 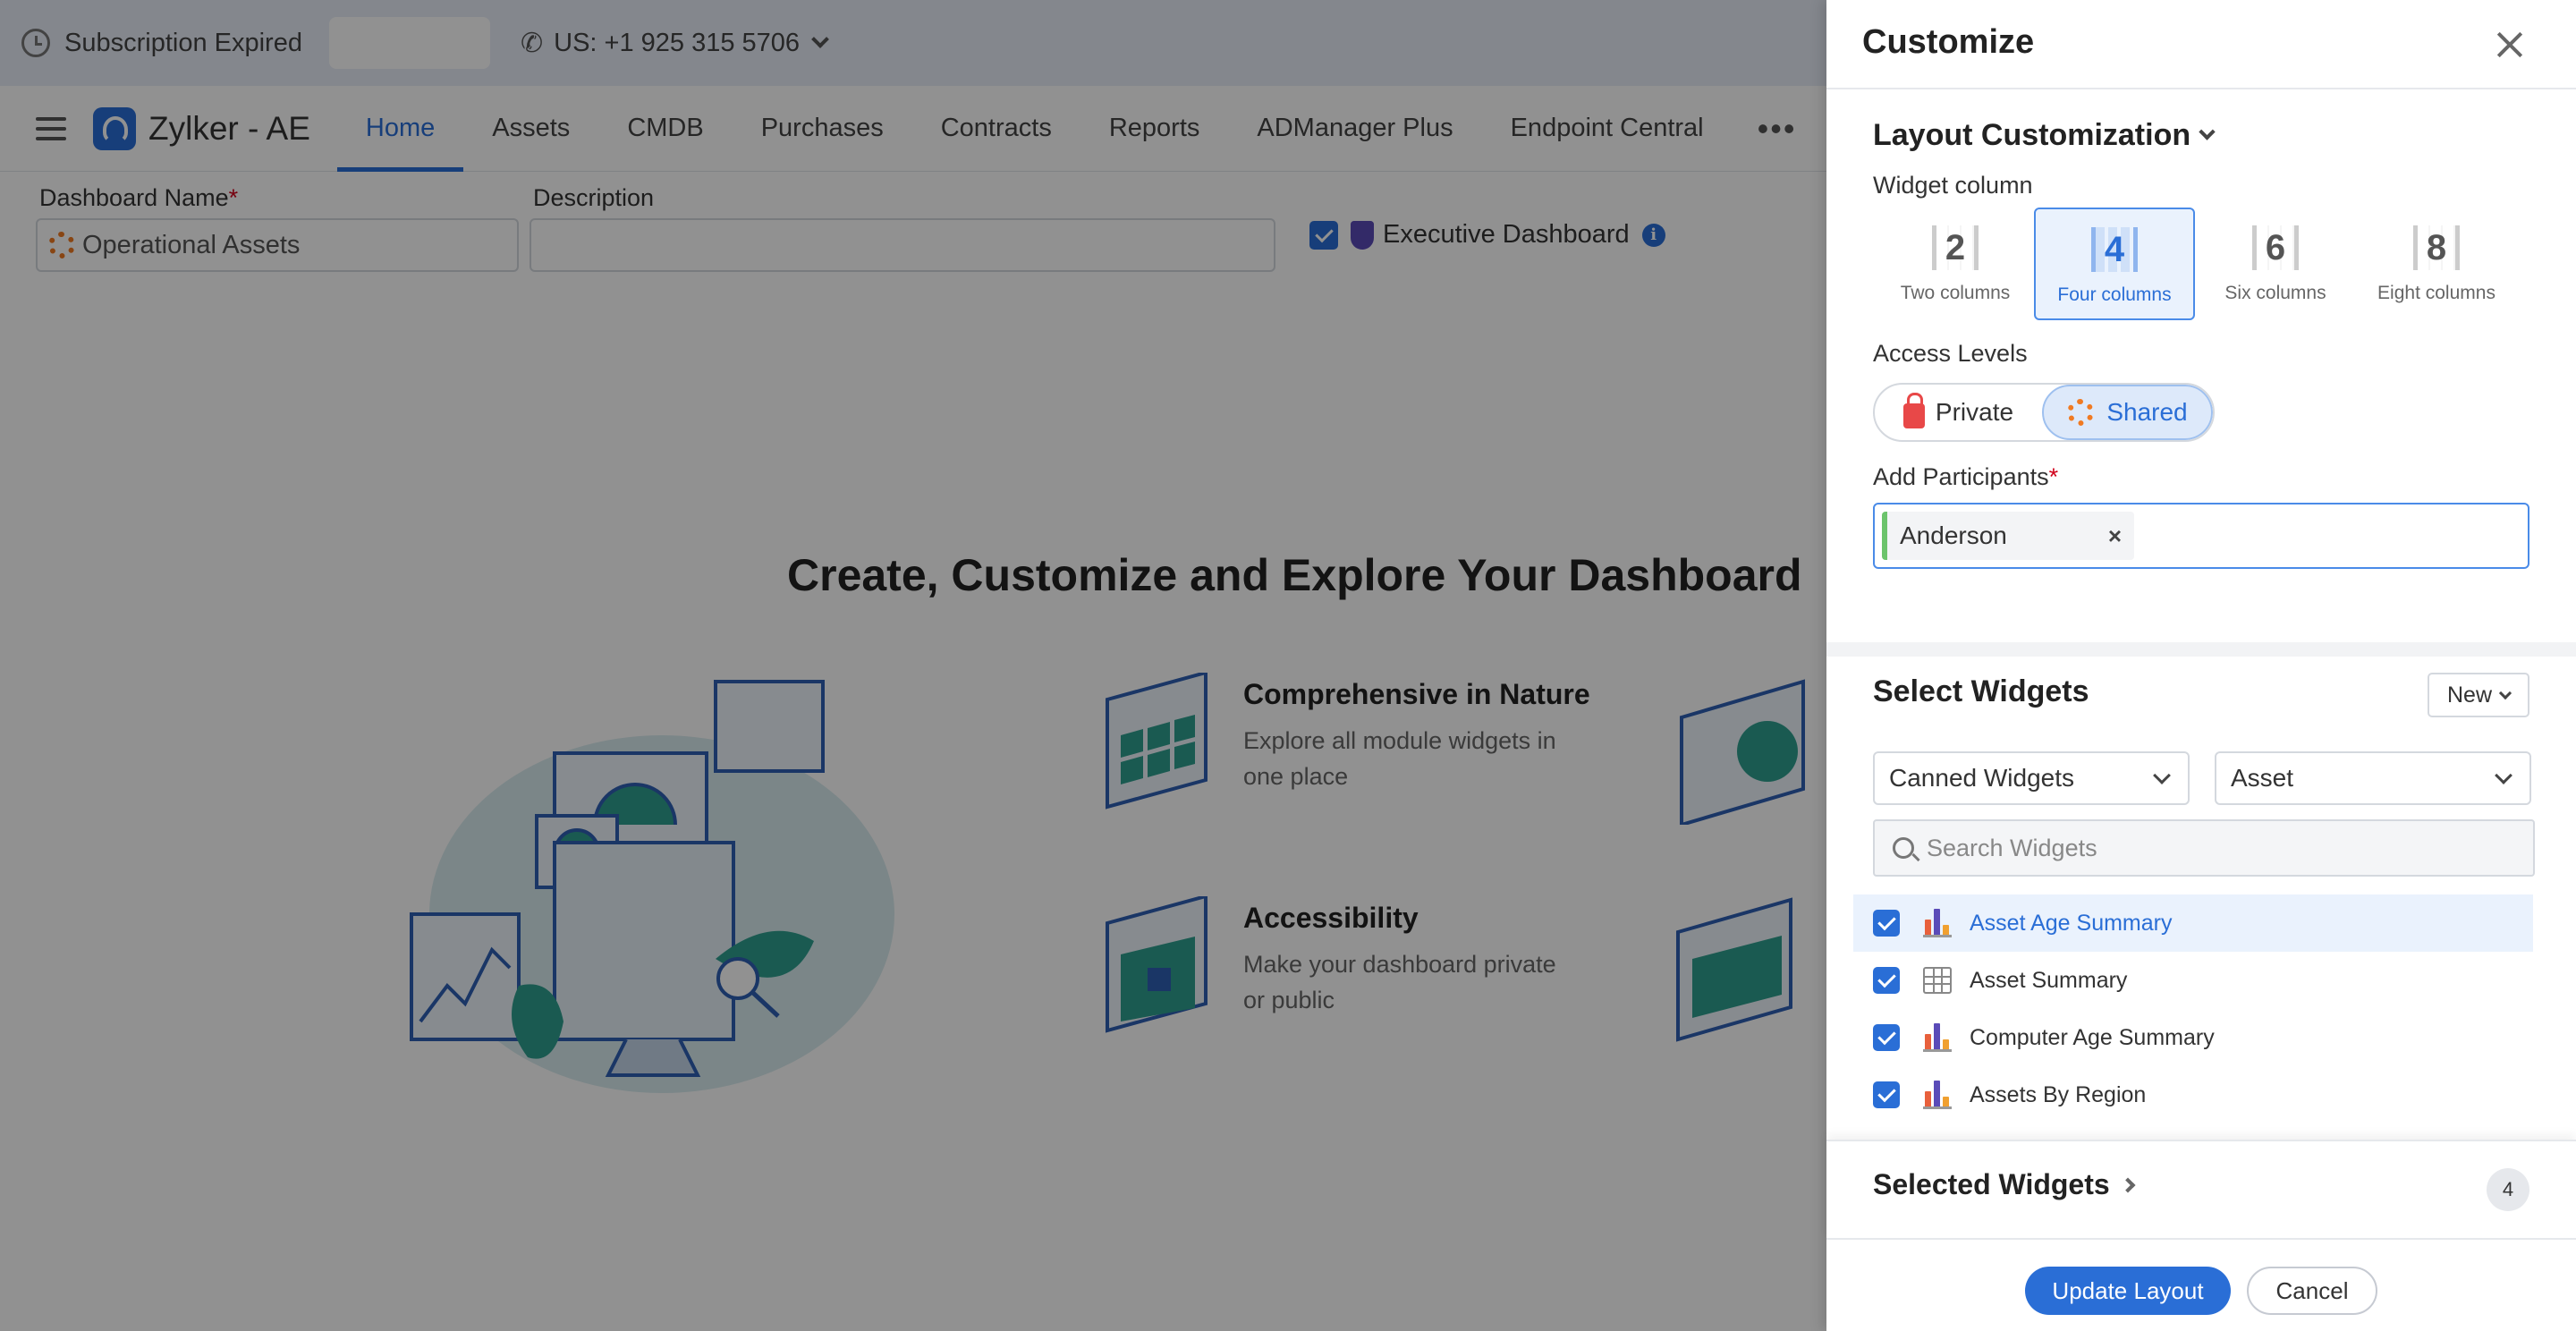 I want to click on access-levels-label: Access Levels, so click(x=1950, y=354).